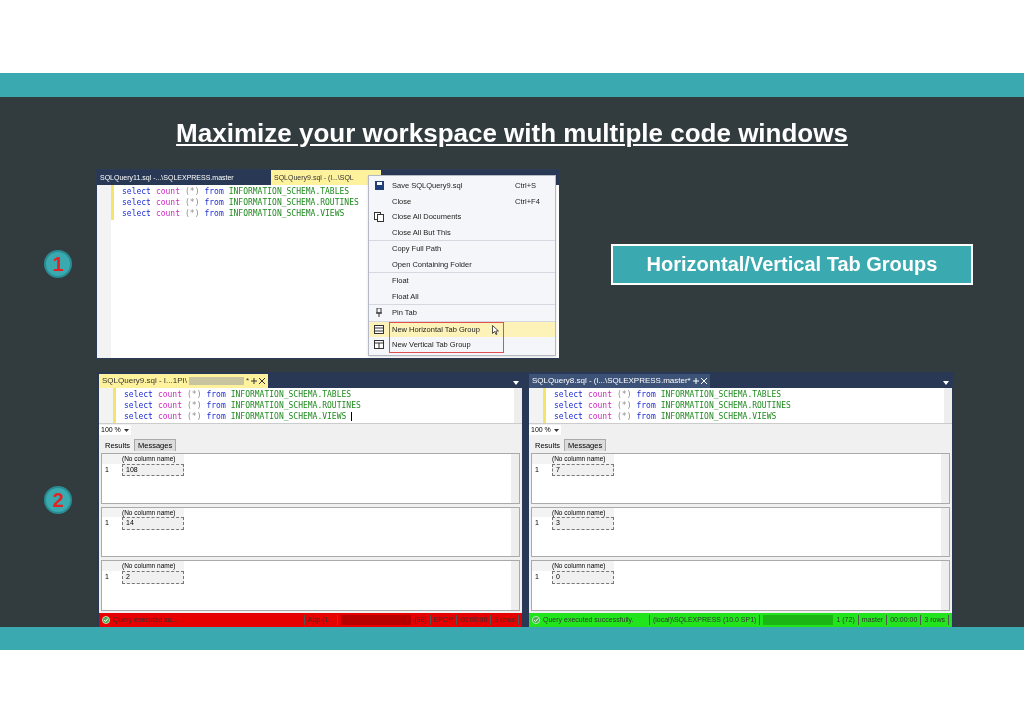 The height and width of the screenshot is (724, 1024). Describe the element at coordinates (379, 216) in the screenshot. I see `documents-icon` at that location.